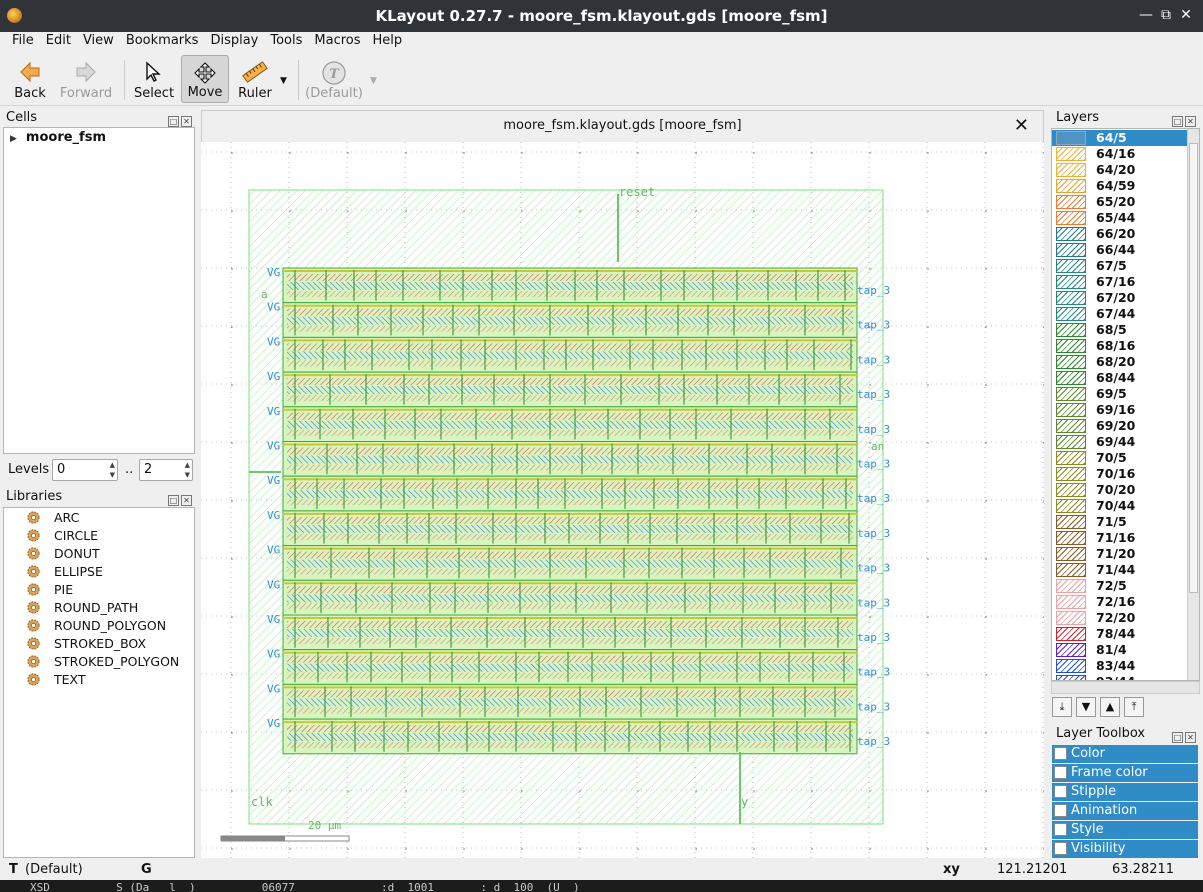  Describe the element at coordinates (70, 679) in the screenshot. I see `library-item-label: TEXT` at that location.